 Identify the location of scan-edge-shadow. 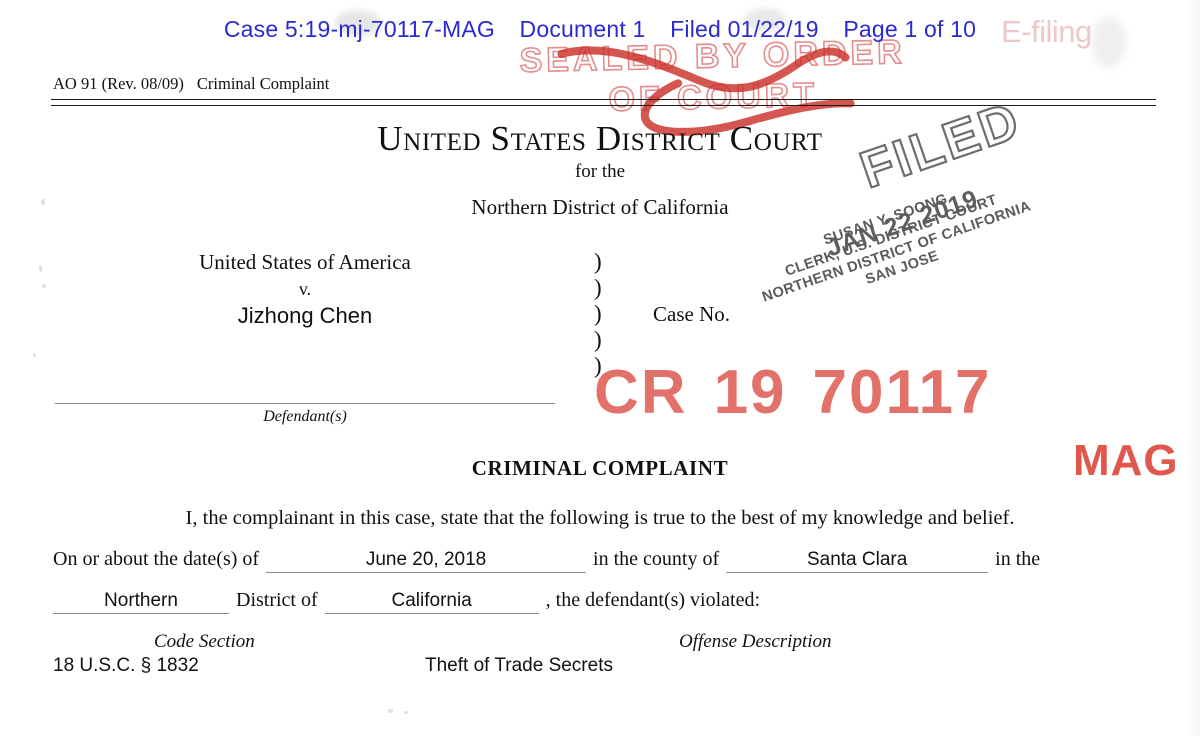
(1193, 368).